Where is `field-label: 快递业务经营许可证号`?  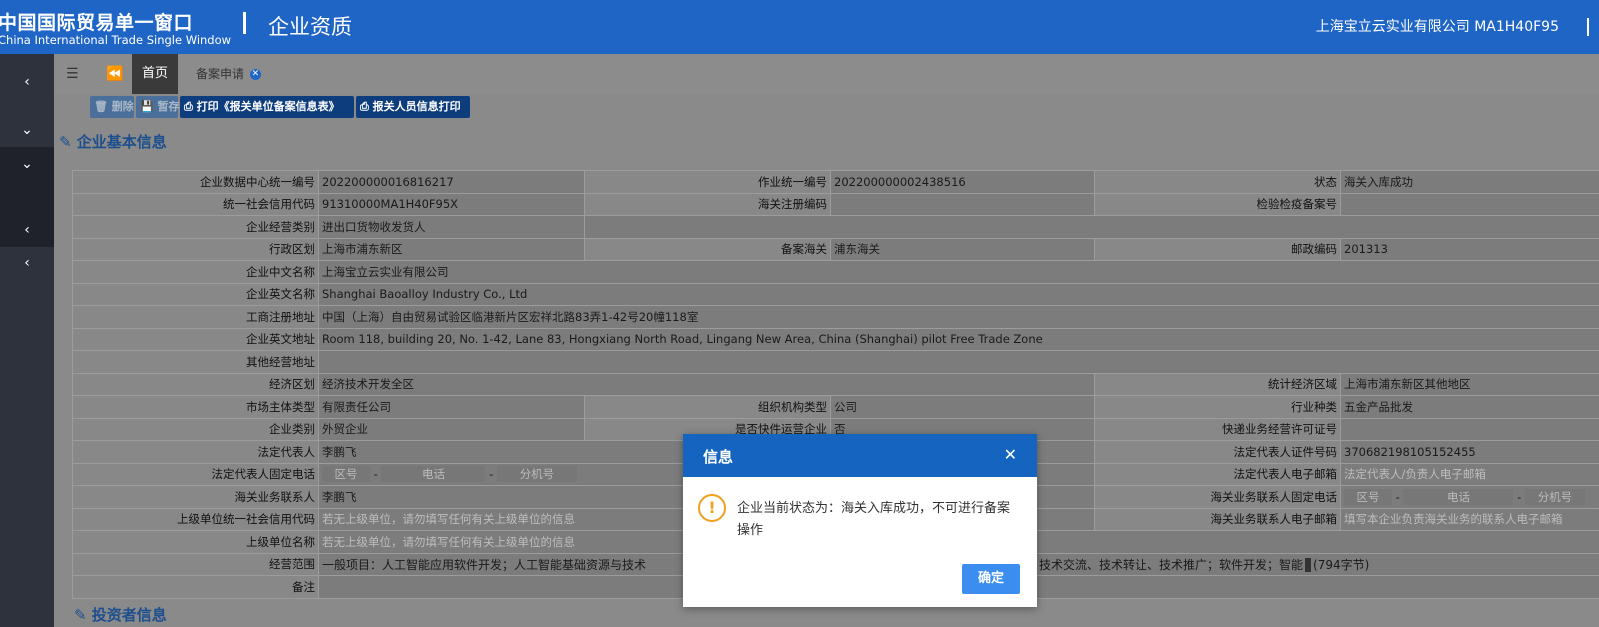 field-label: 快递业务经营许可证号 is located at coordinates (1217, 429).